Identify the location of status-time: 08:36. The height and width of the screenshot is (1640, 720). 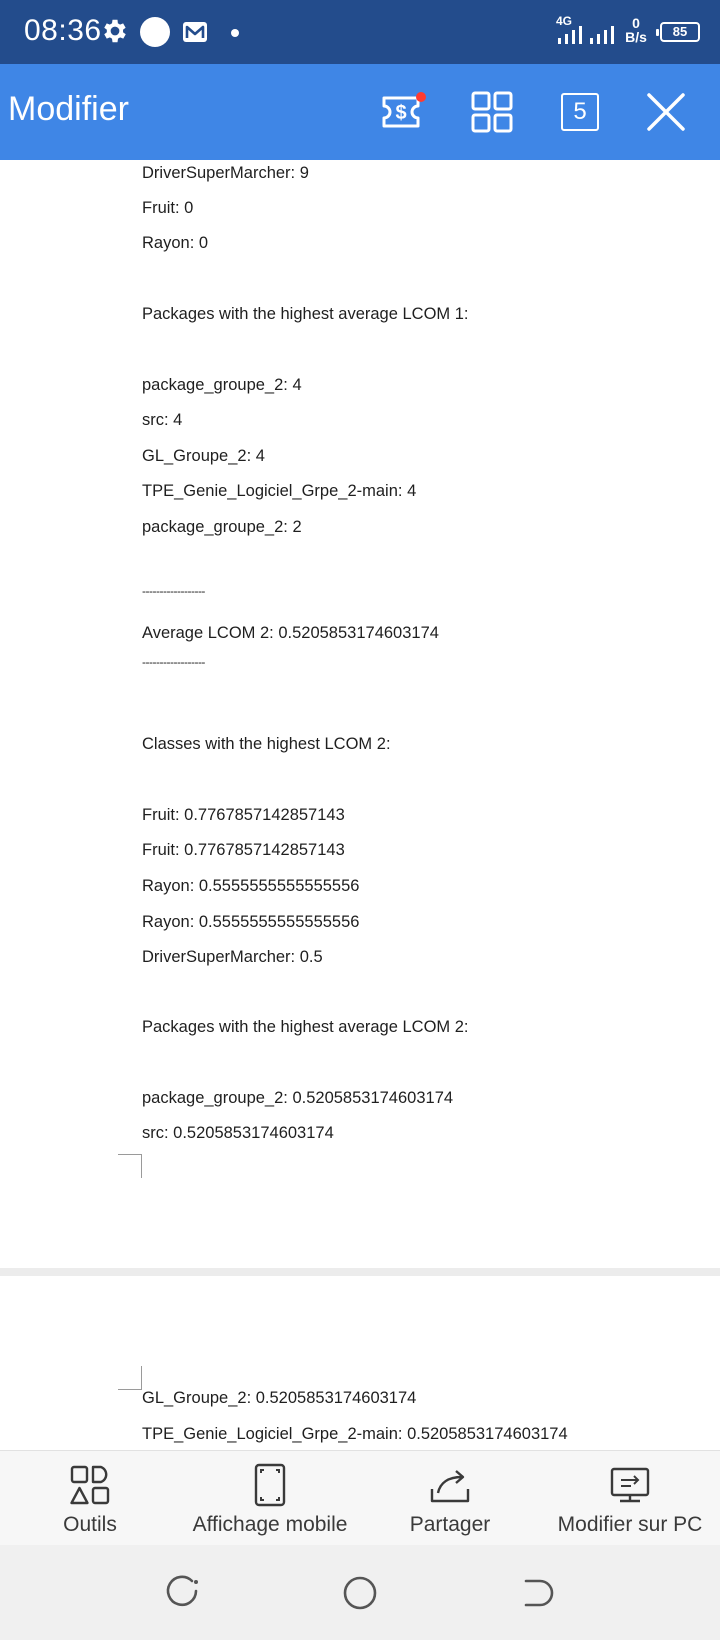
(63, 30).